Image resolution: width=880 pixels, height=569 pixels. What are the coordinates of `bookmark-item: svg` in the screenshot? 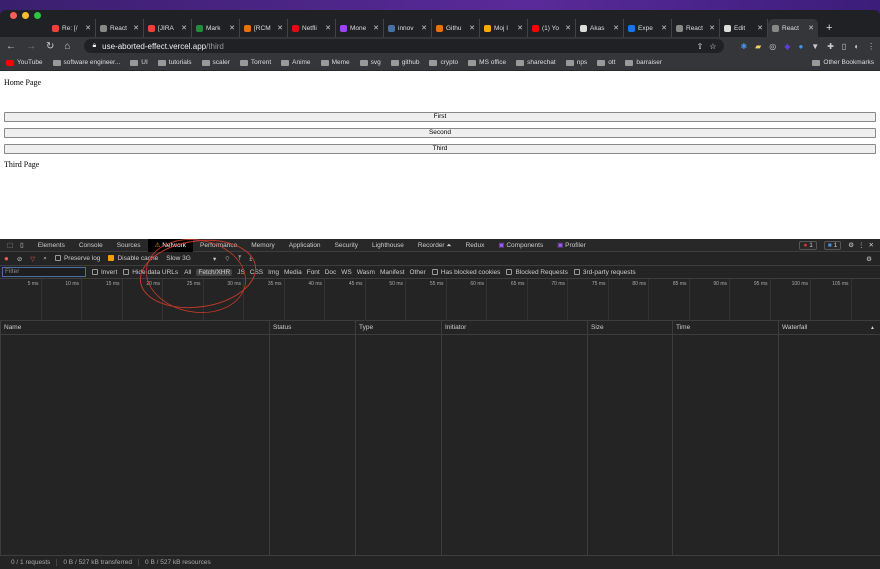 It's located at (370, 62).